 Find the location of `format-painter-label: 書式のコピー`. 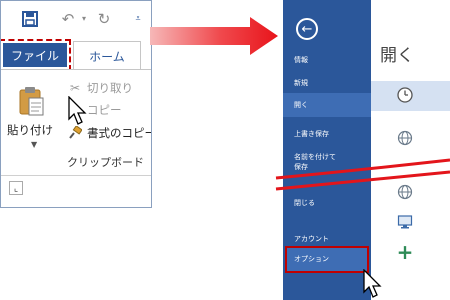

format-painter-label: 書式のコピー is located at coordinates (119, 133).